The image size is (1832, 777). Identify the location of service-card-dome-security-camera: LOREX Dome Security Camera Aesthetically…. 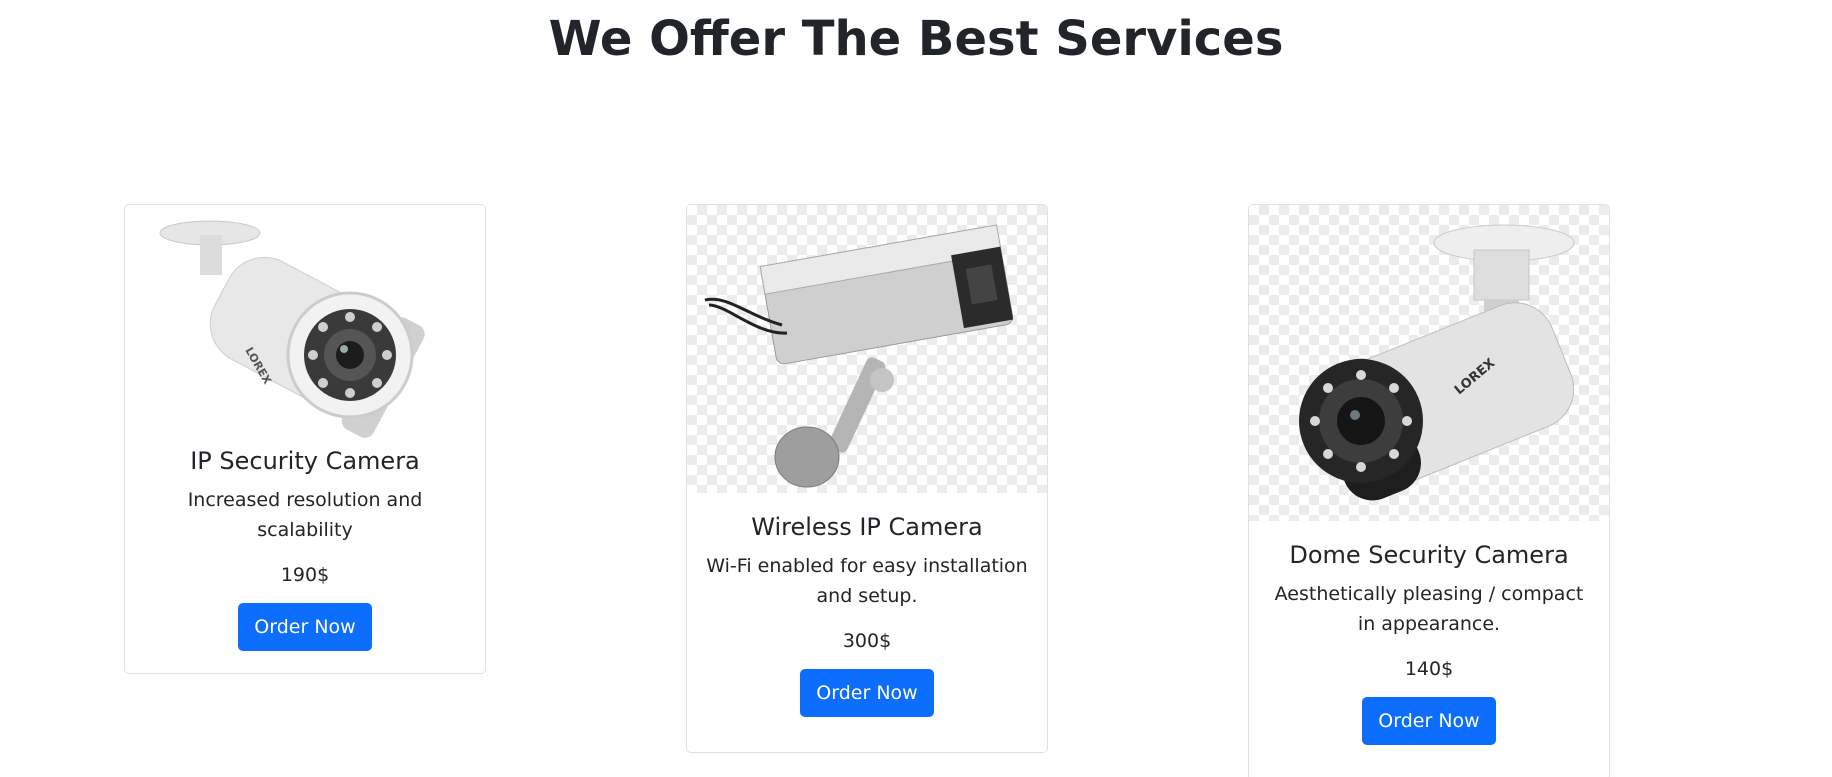
(1429, 490).